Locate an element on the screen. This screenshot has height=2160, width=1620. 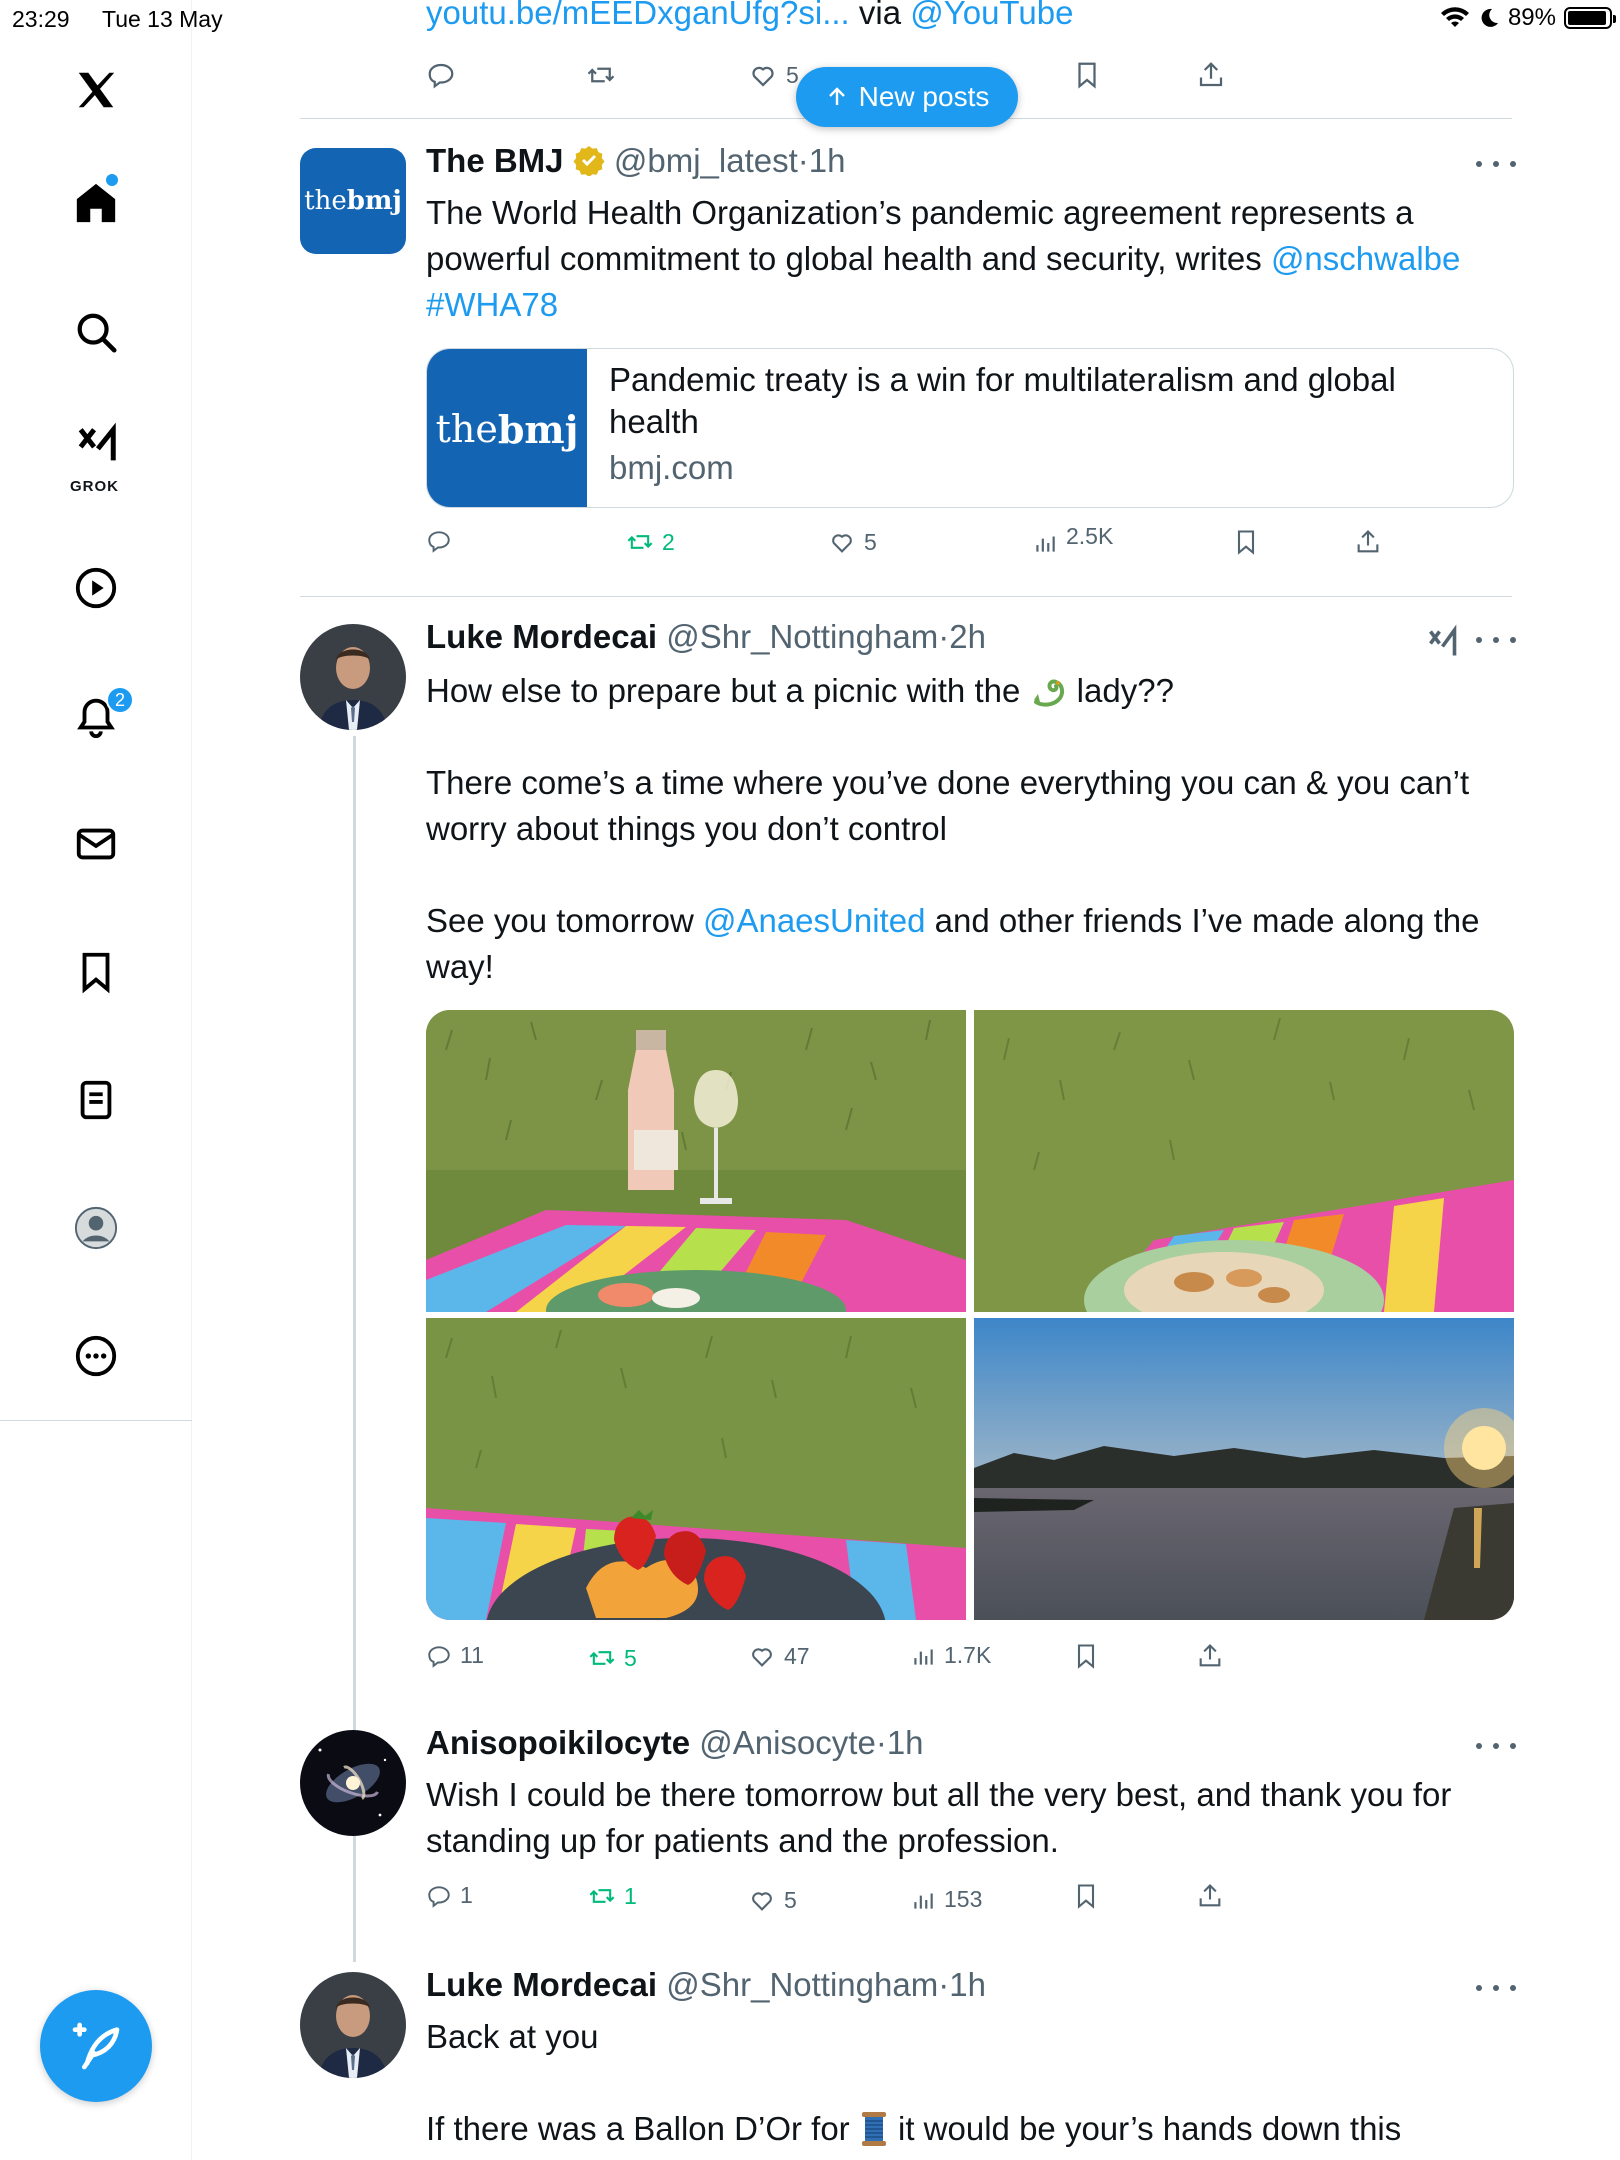
reply-count: 1 is located at coordinates (466, 1895).